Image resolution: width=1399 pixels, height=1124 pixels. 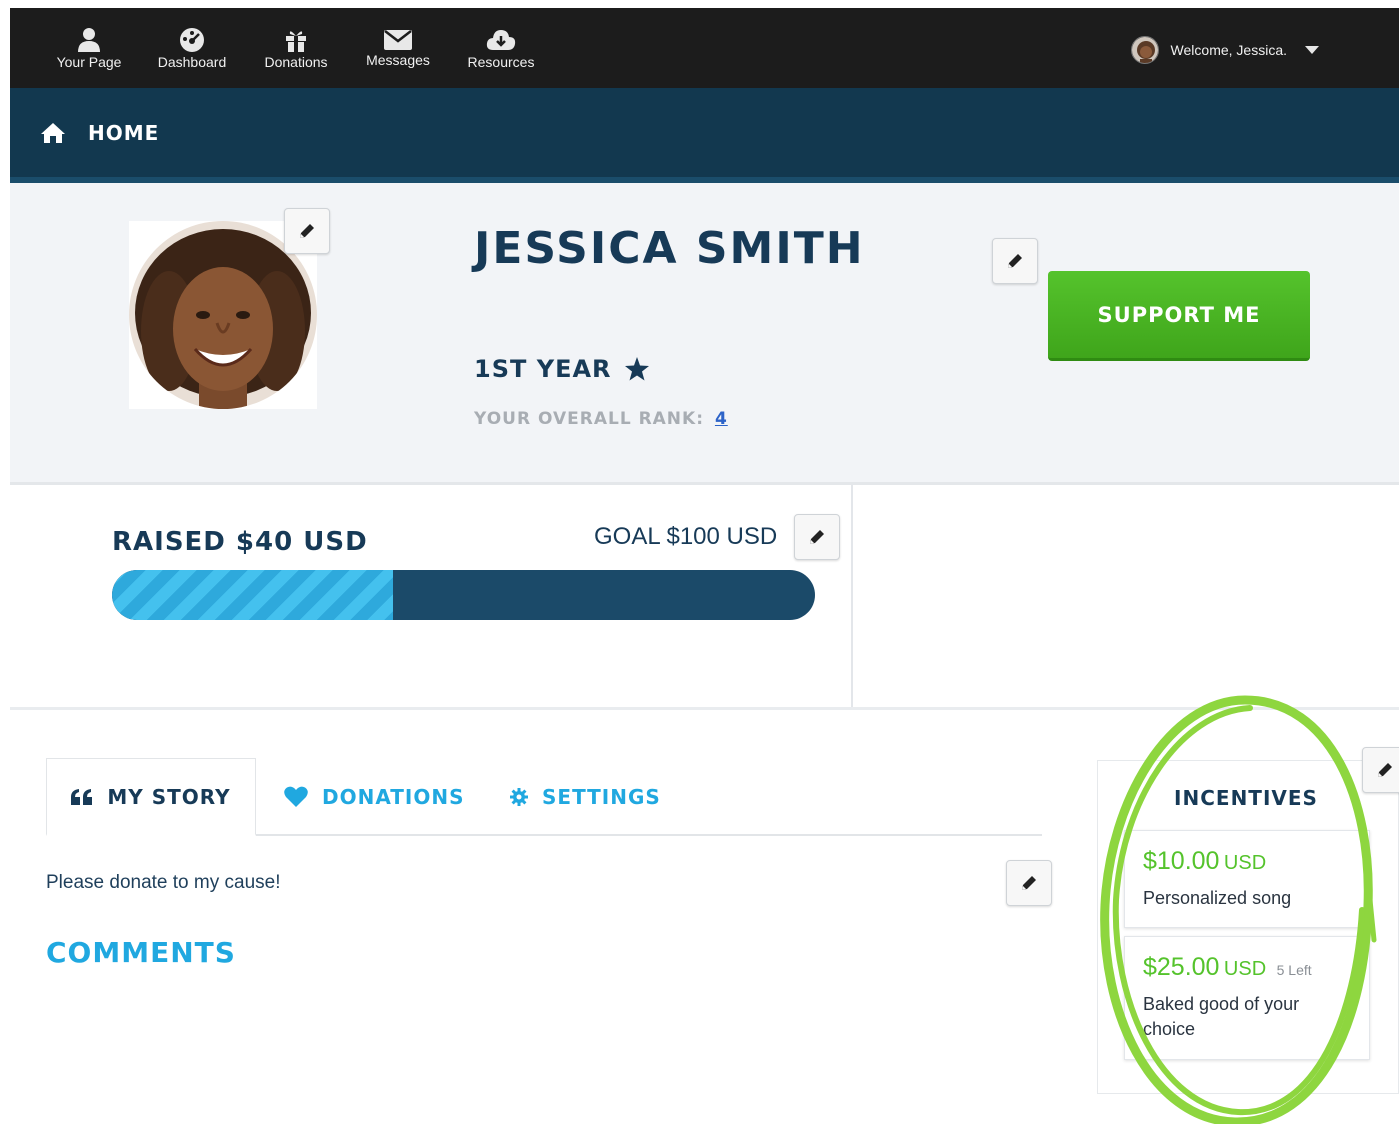 I want to click on tab-settings: SETTINGS, so click(x=585, y=797).